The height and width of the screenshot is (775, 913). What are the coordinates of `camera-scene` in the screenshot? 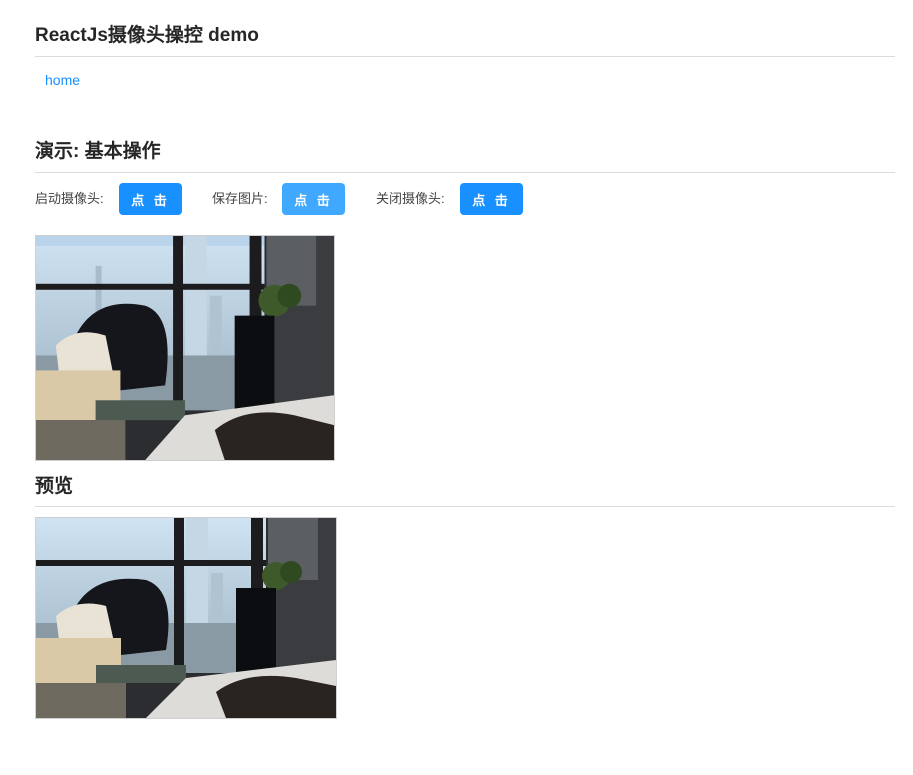 It's located at (185, 348).